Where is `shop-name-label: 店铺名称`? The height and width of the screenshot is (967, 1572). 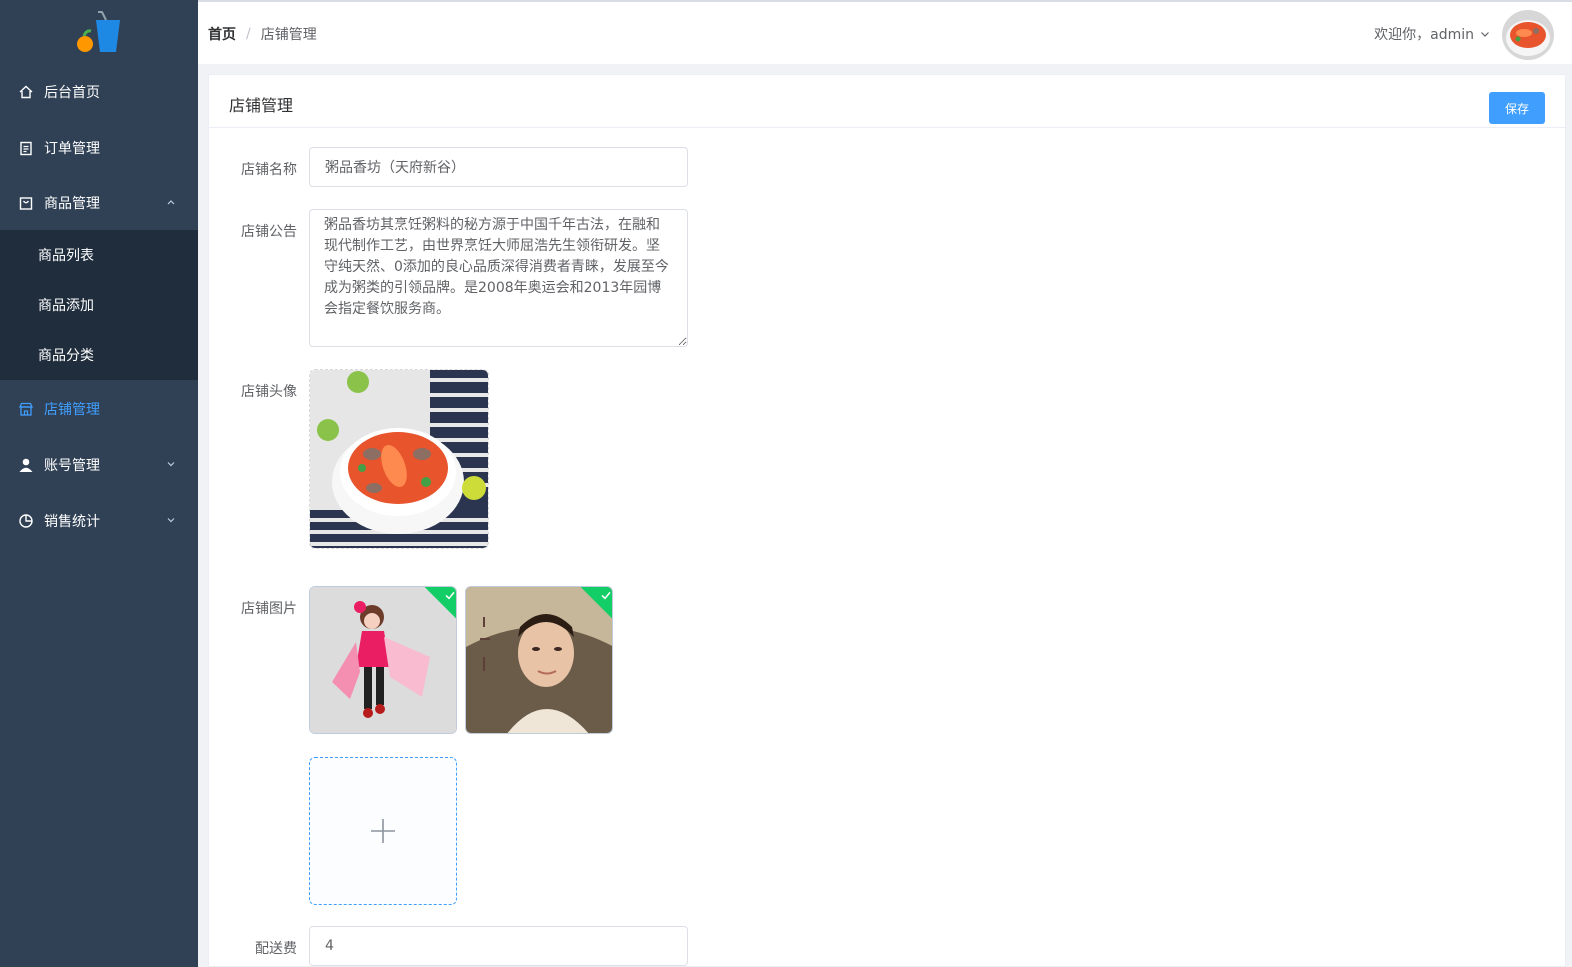
shop-name-label: 店铺名称 is located at coordinates (269, 170).